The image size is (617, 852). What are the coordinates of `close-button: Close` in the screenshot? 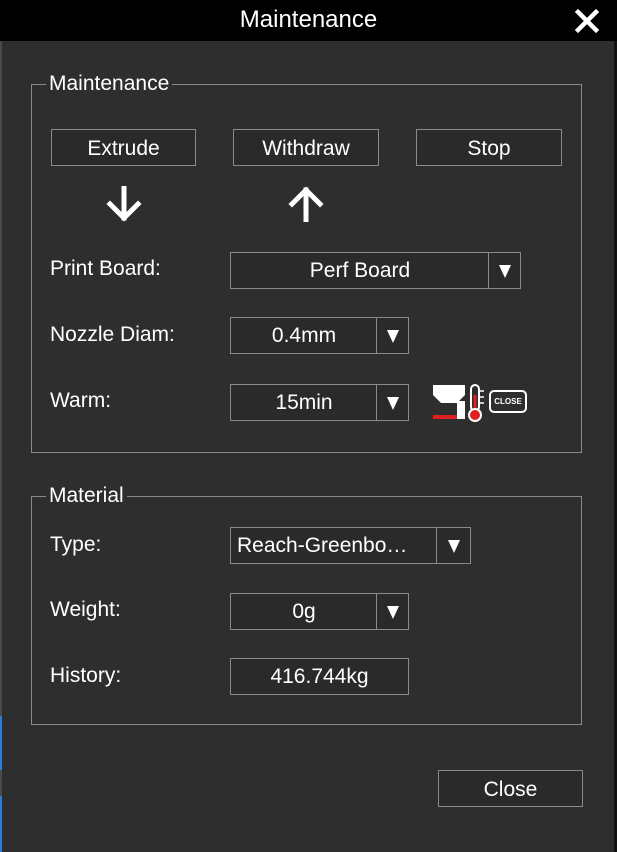 It's located at (510, 788).